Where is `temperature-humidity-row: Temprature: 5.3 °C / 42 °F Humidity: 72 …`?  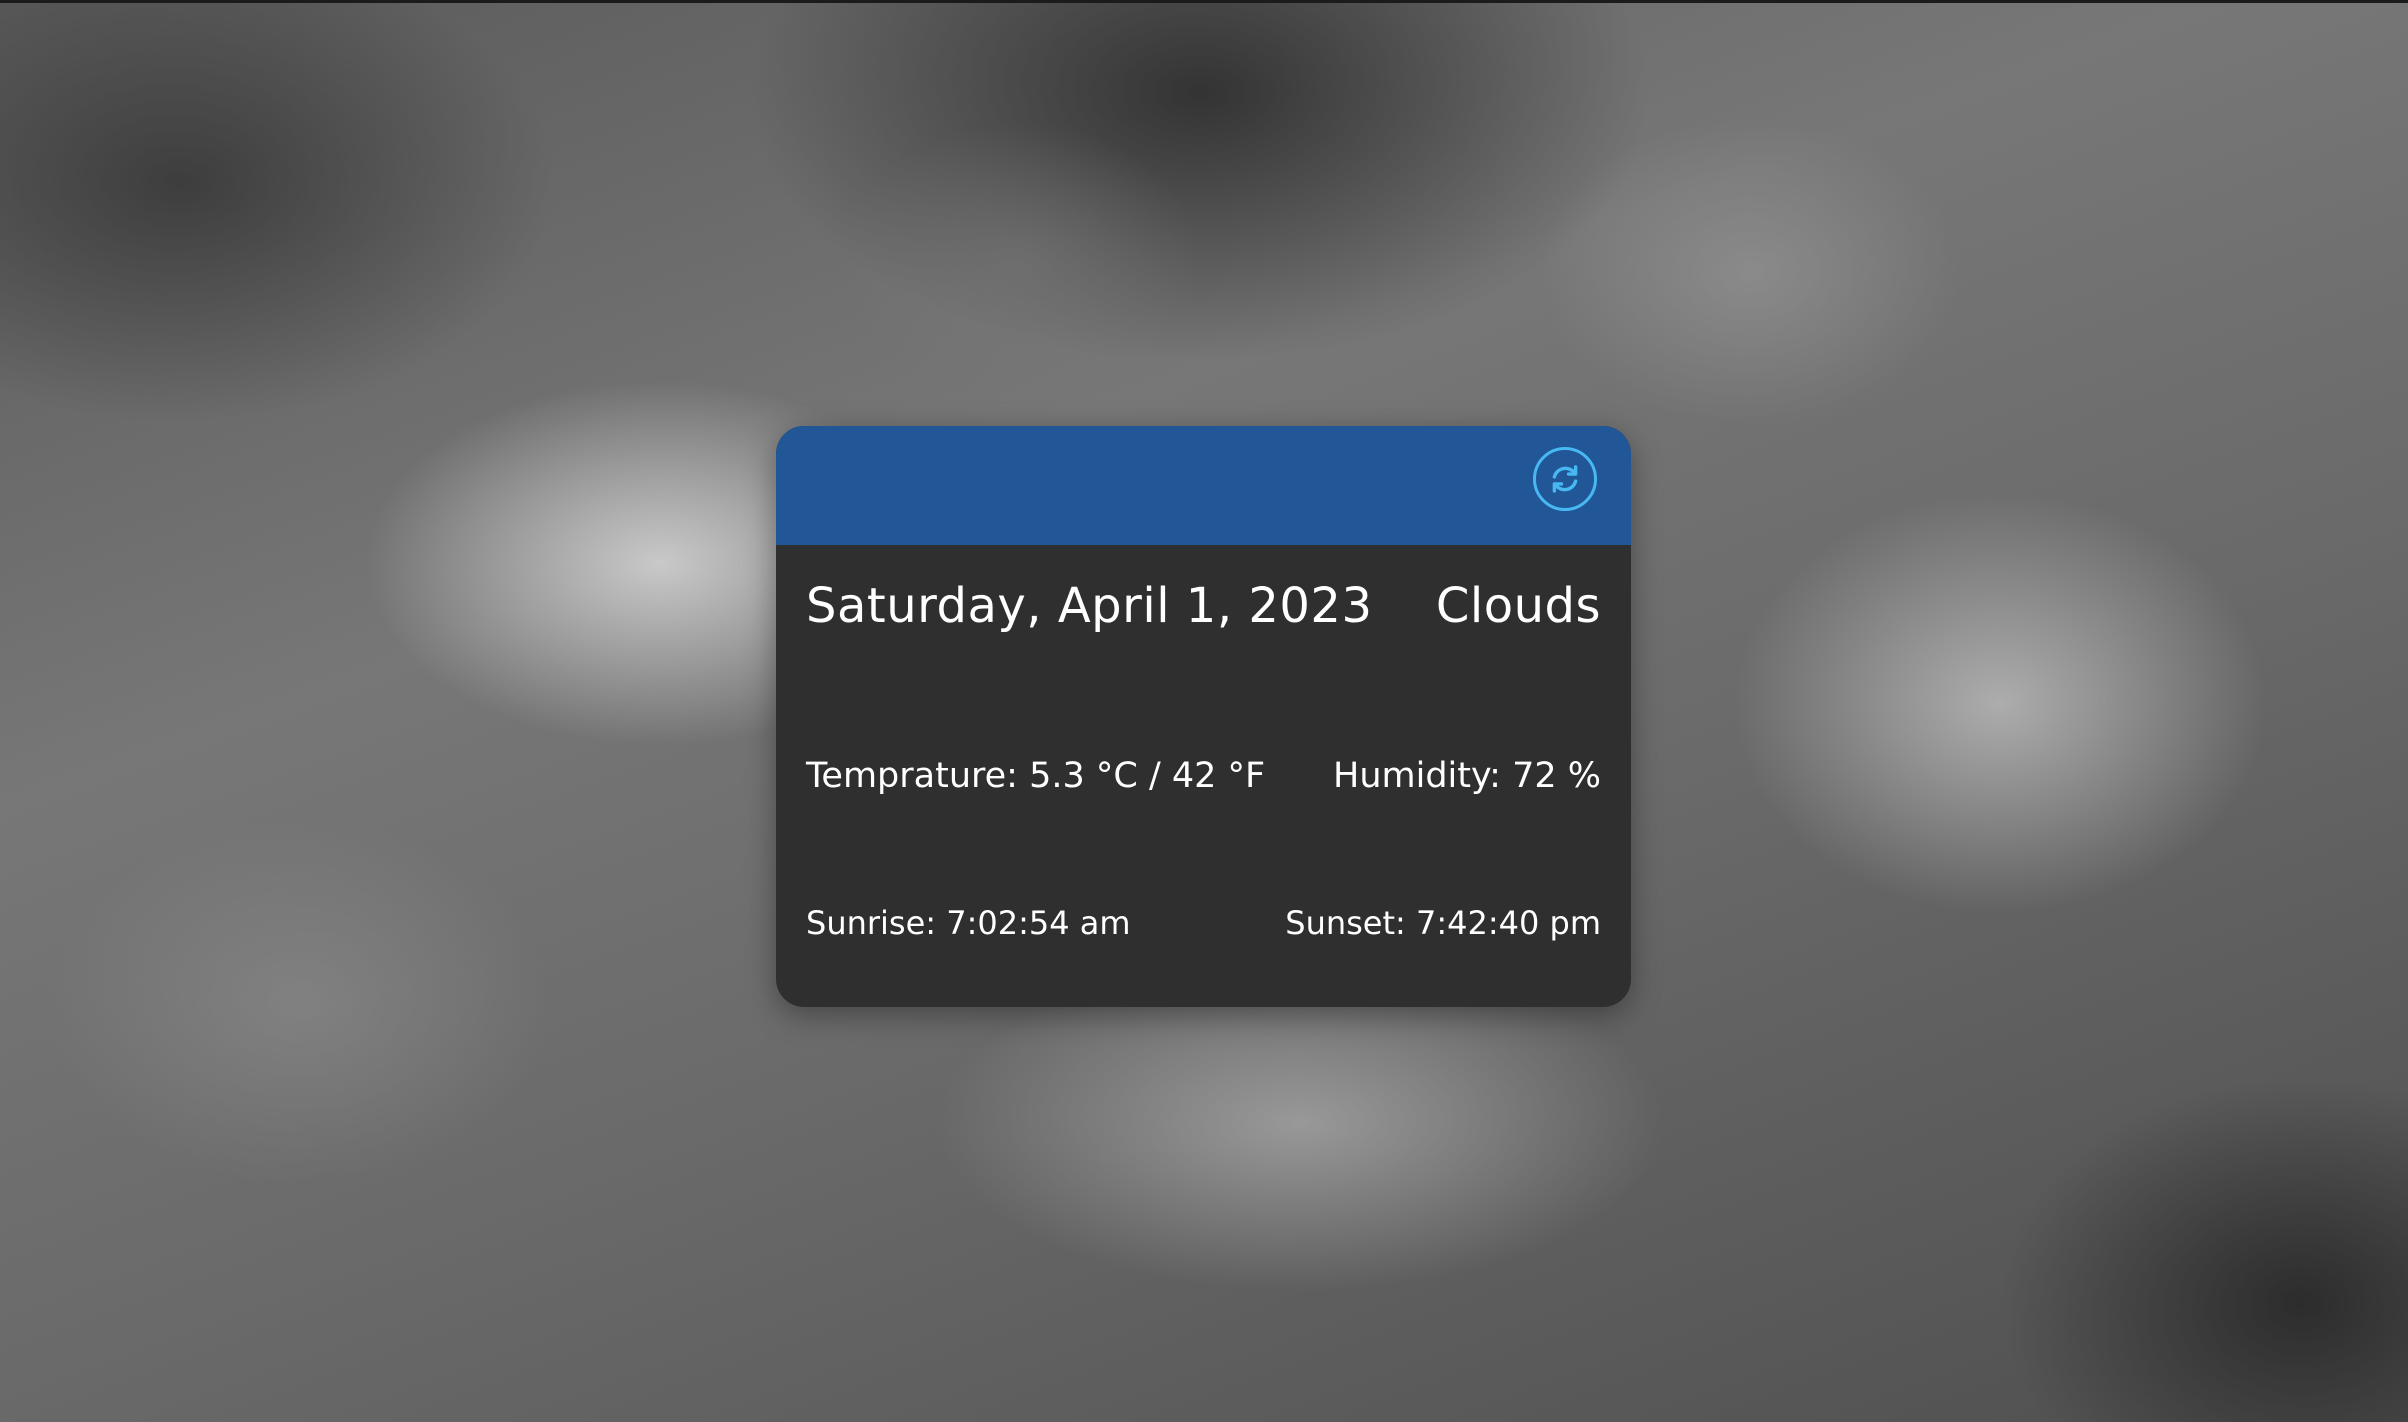 temperature-humidity-row: Temprature: 5.3 °C / 42 °F Humidity: 72 … is located at coordinates (1203, 776).